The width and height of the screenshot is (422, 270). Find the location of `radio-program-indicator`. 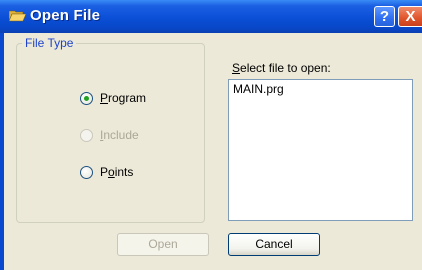

radio-program-indicator is located at coordinates (86, 98).